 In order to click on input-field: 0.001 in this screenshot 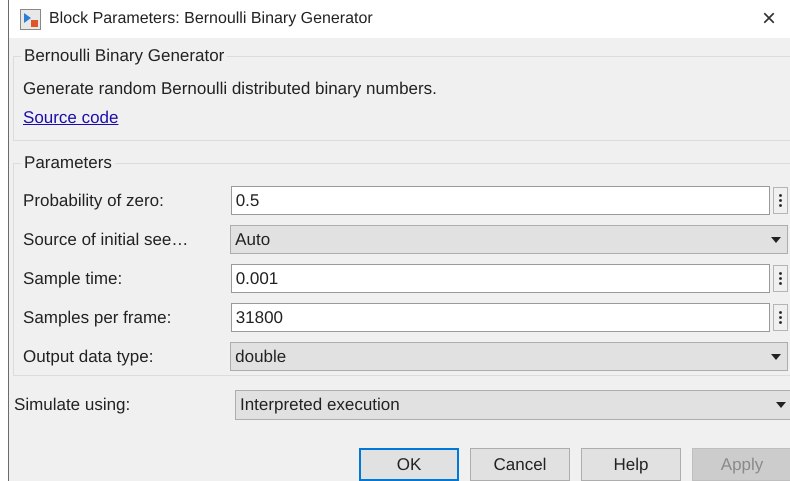, I will do `click(500, 278)`.